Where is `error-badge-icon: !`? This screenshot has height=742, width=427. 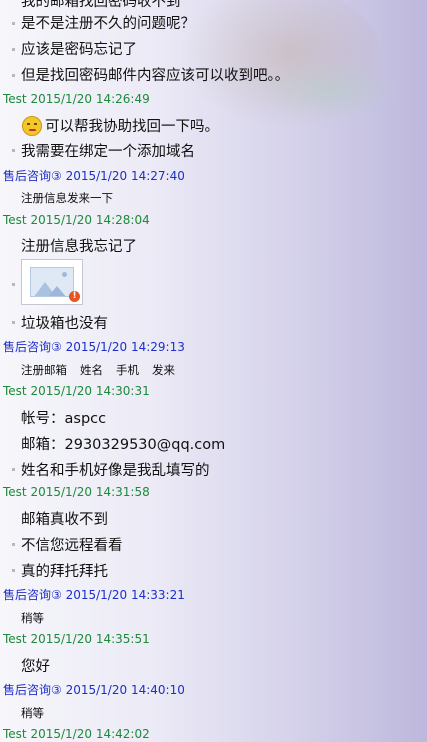 error-badge-icon: ! is located at coordinates (74, 296).